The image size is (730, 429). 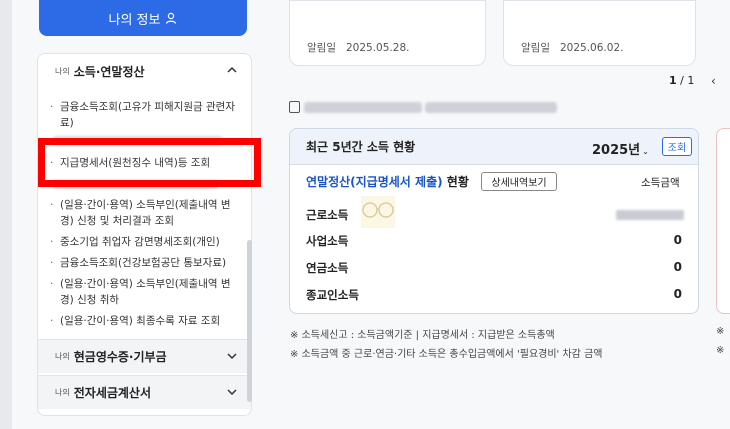 I want to click on income-row-label: 연금소득, so click(x=327, y=268).